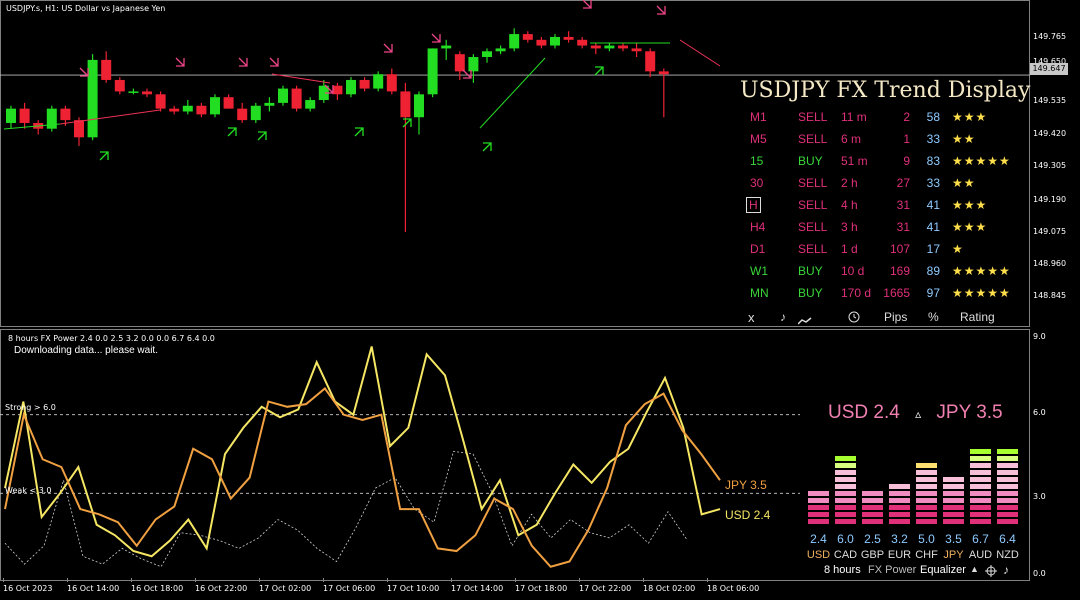 This screenshot has width=1080, height=600. I want to click on close-button: x, so click(751, 317).